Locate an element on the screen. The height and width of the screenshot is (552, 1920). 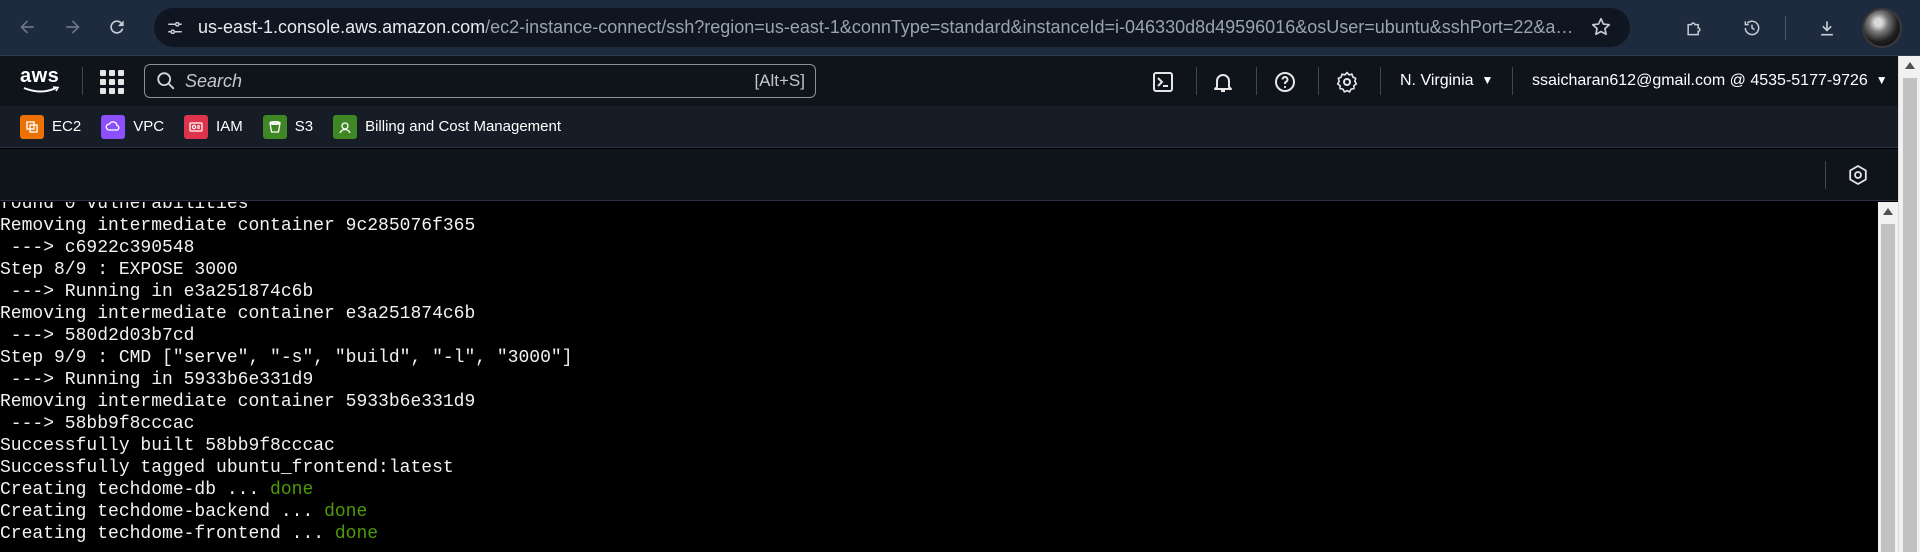
reload-icon is located at coordinates (117, 27).